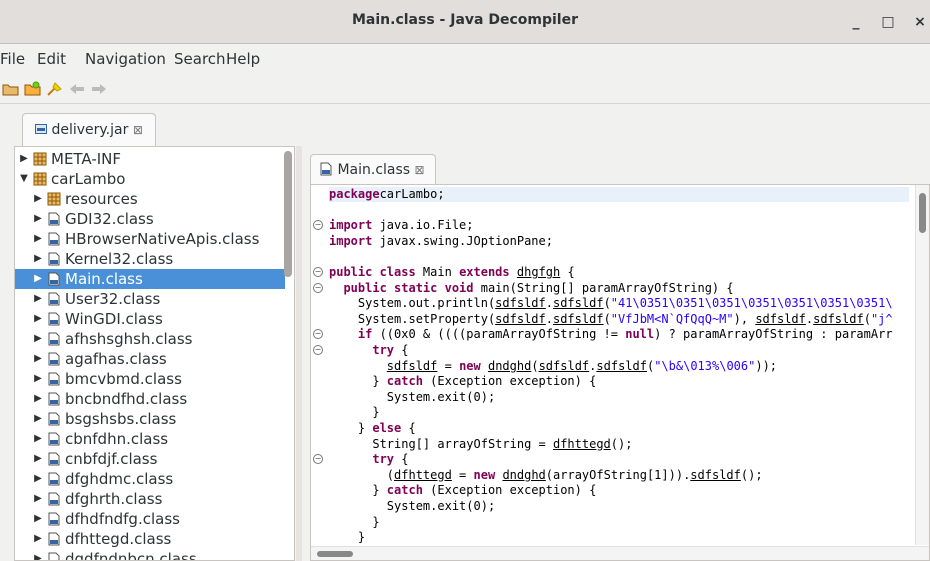 The width and height of the screenshot is (930, 561). I want to click on tree-item: ▶ dgdfndnbcn.class, so click(150, 554).